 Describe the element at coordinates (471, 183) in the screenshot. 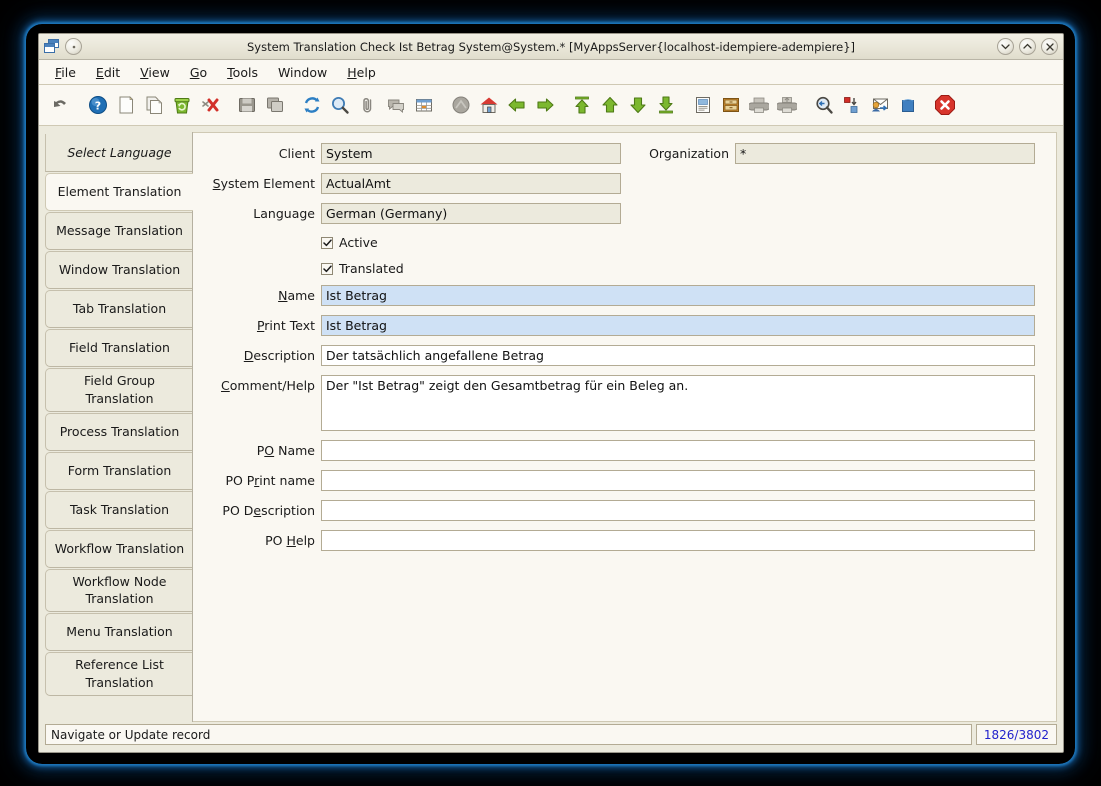

I see `system-element-field: ActualAmt` at that location.